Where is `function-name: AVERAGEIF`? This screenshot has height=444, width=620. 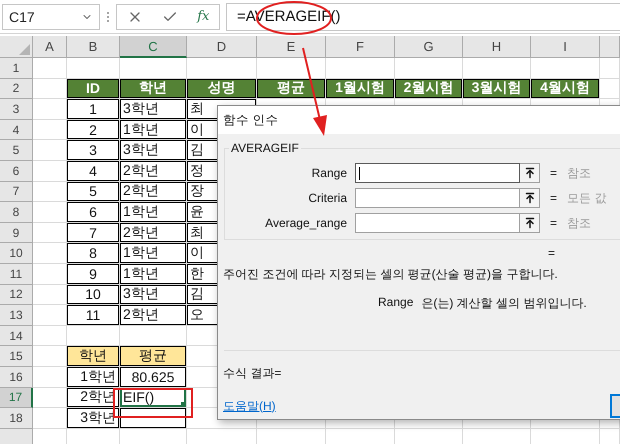
function-name: AVERAGEIF is located at coordinates (265, 148).